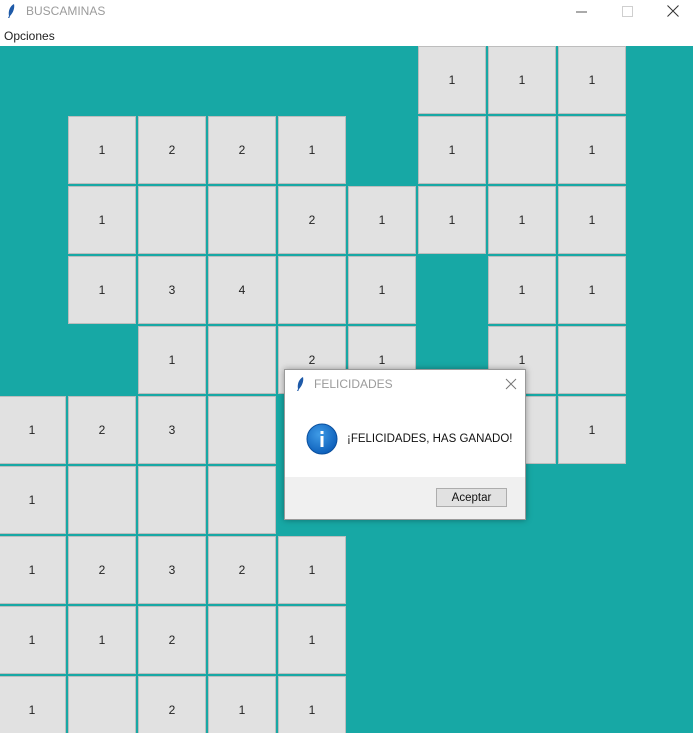 The image size is (693, 733). What do you see at coordinates (242, 290) in the screenshot?
I see `board-cell: 4` at bounding box center [242, 290].